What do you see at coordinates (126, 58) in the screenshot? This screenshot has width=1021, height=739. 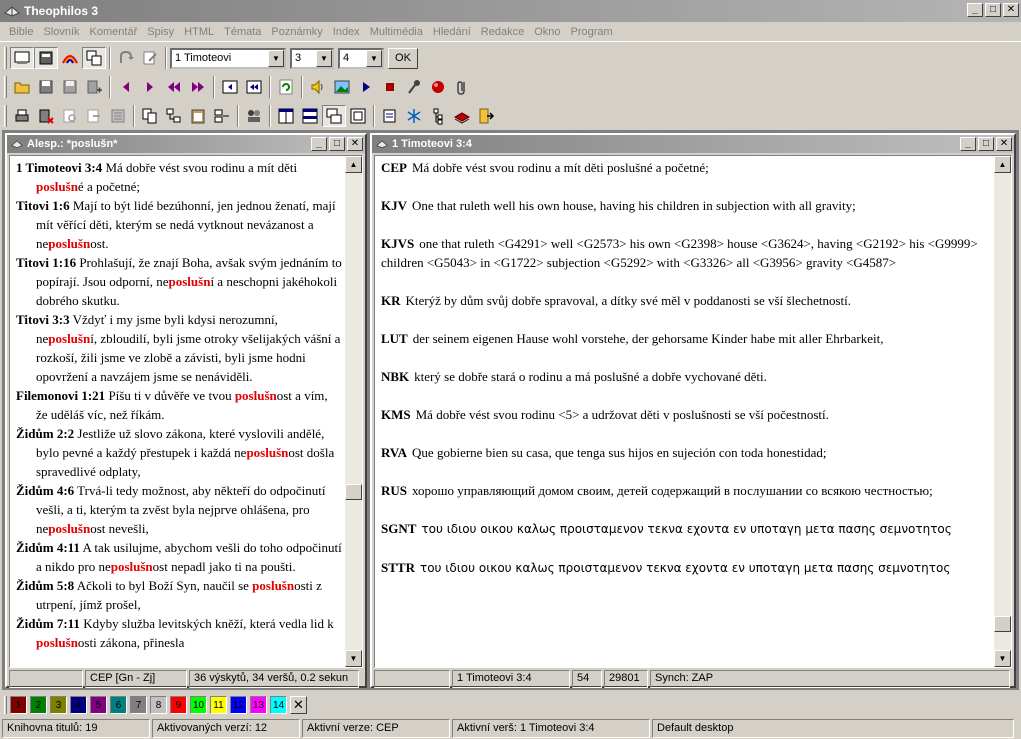 I see `history-icon` at bounding box center [126, 58].